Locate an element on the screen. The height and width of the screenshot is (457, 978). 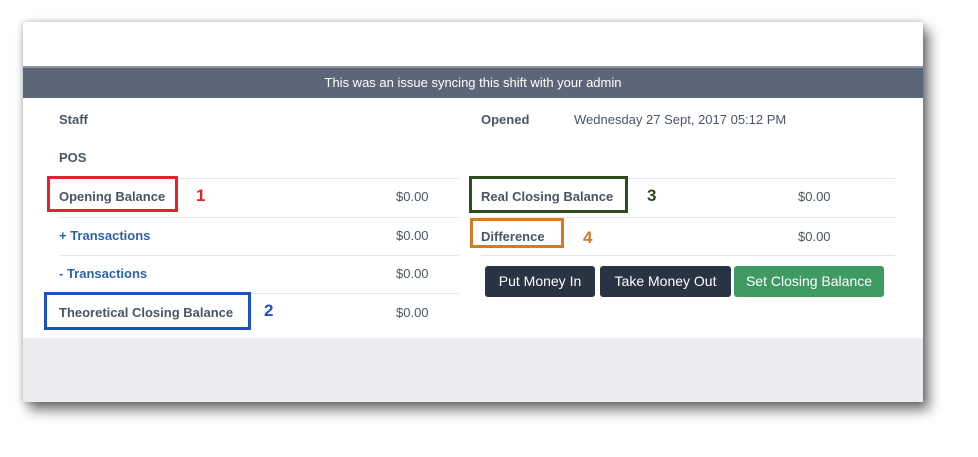
minus-transactions-value: $0.00 is located at coordinates (412, 273).